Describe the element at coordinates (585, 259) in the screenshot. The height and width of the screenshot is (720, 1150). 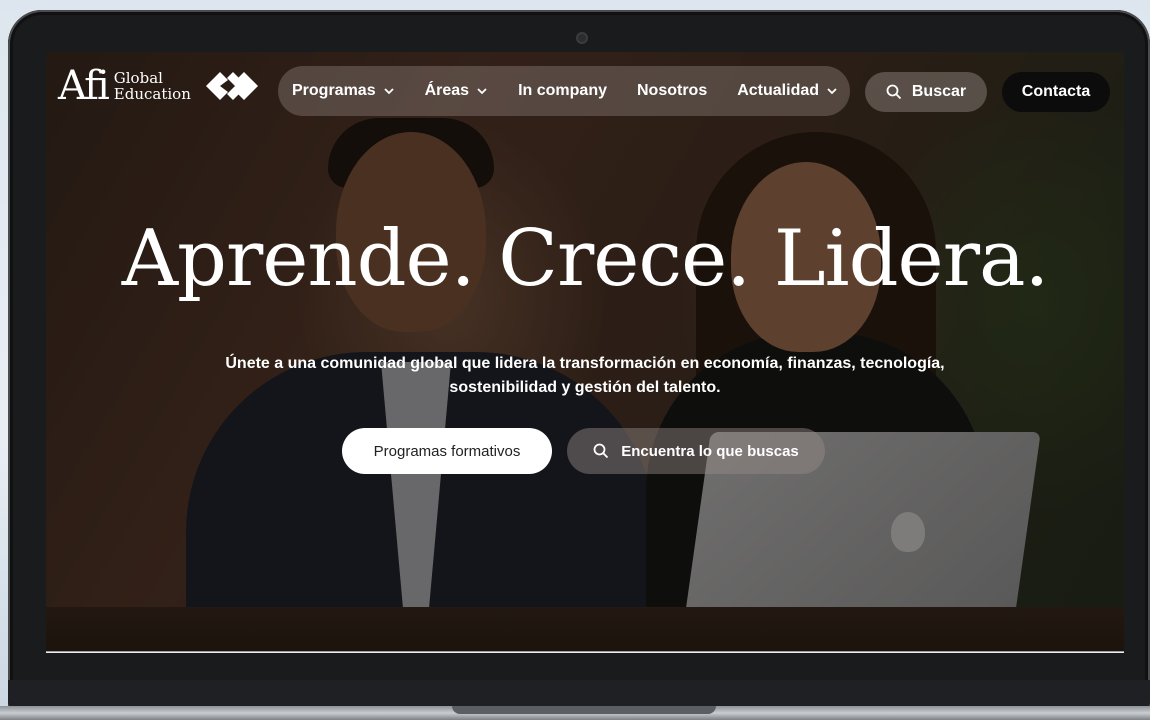
I see `hero-title: Aprende. Crece. Lidera.` at that location.